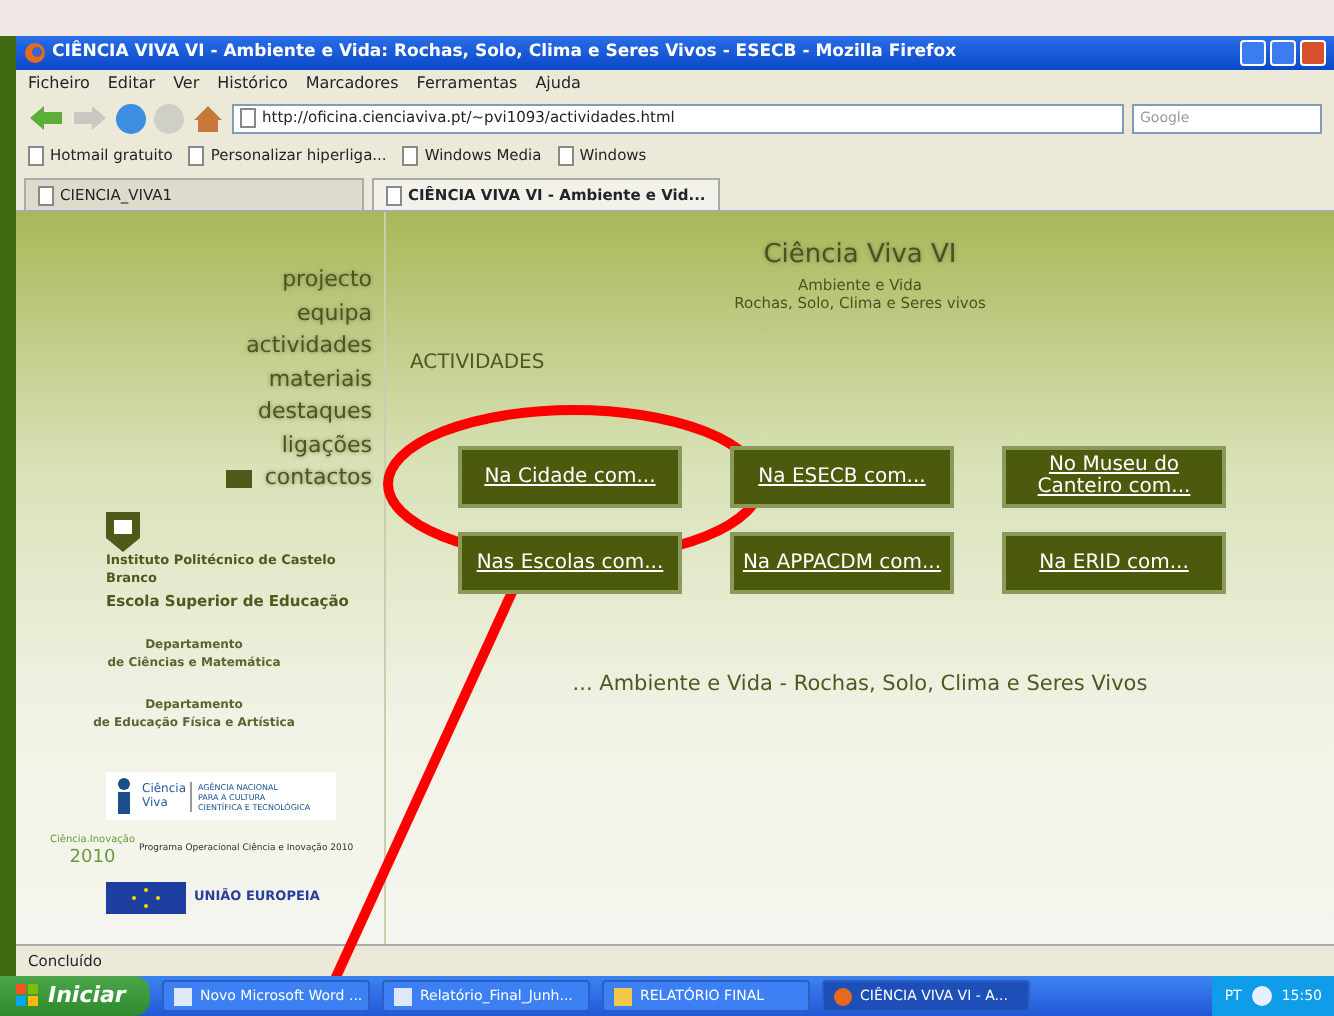 This screenshot has height=1016, width=1334. Describe the element at coordinates (46, 118) in the screenshot. I see `back-arrow-icon` at that location.